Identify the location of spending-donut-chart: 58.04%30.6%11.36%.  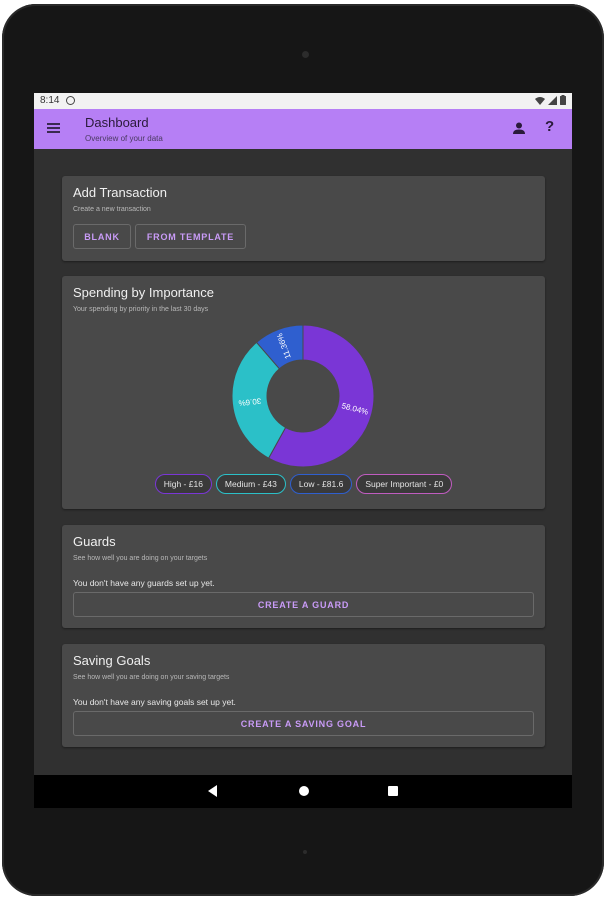
(303, 396).